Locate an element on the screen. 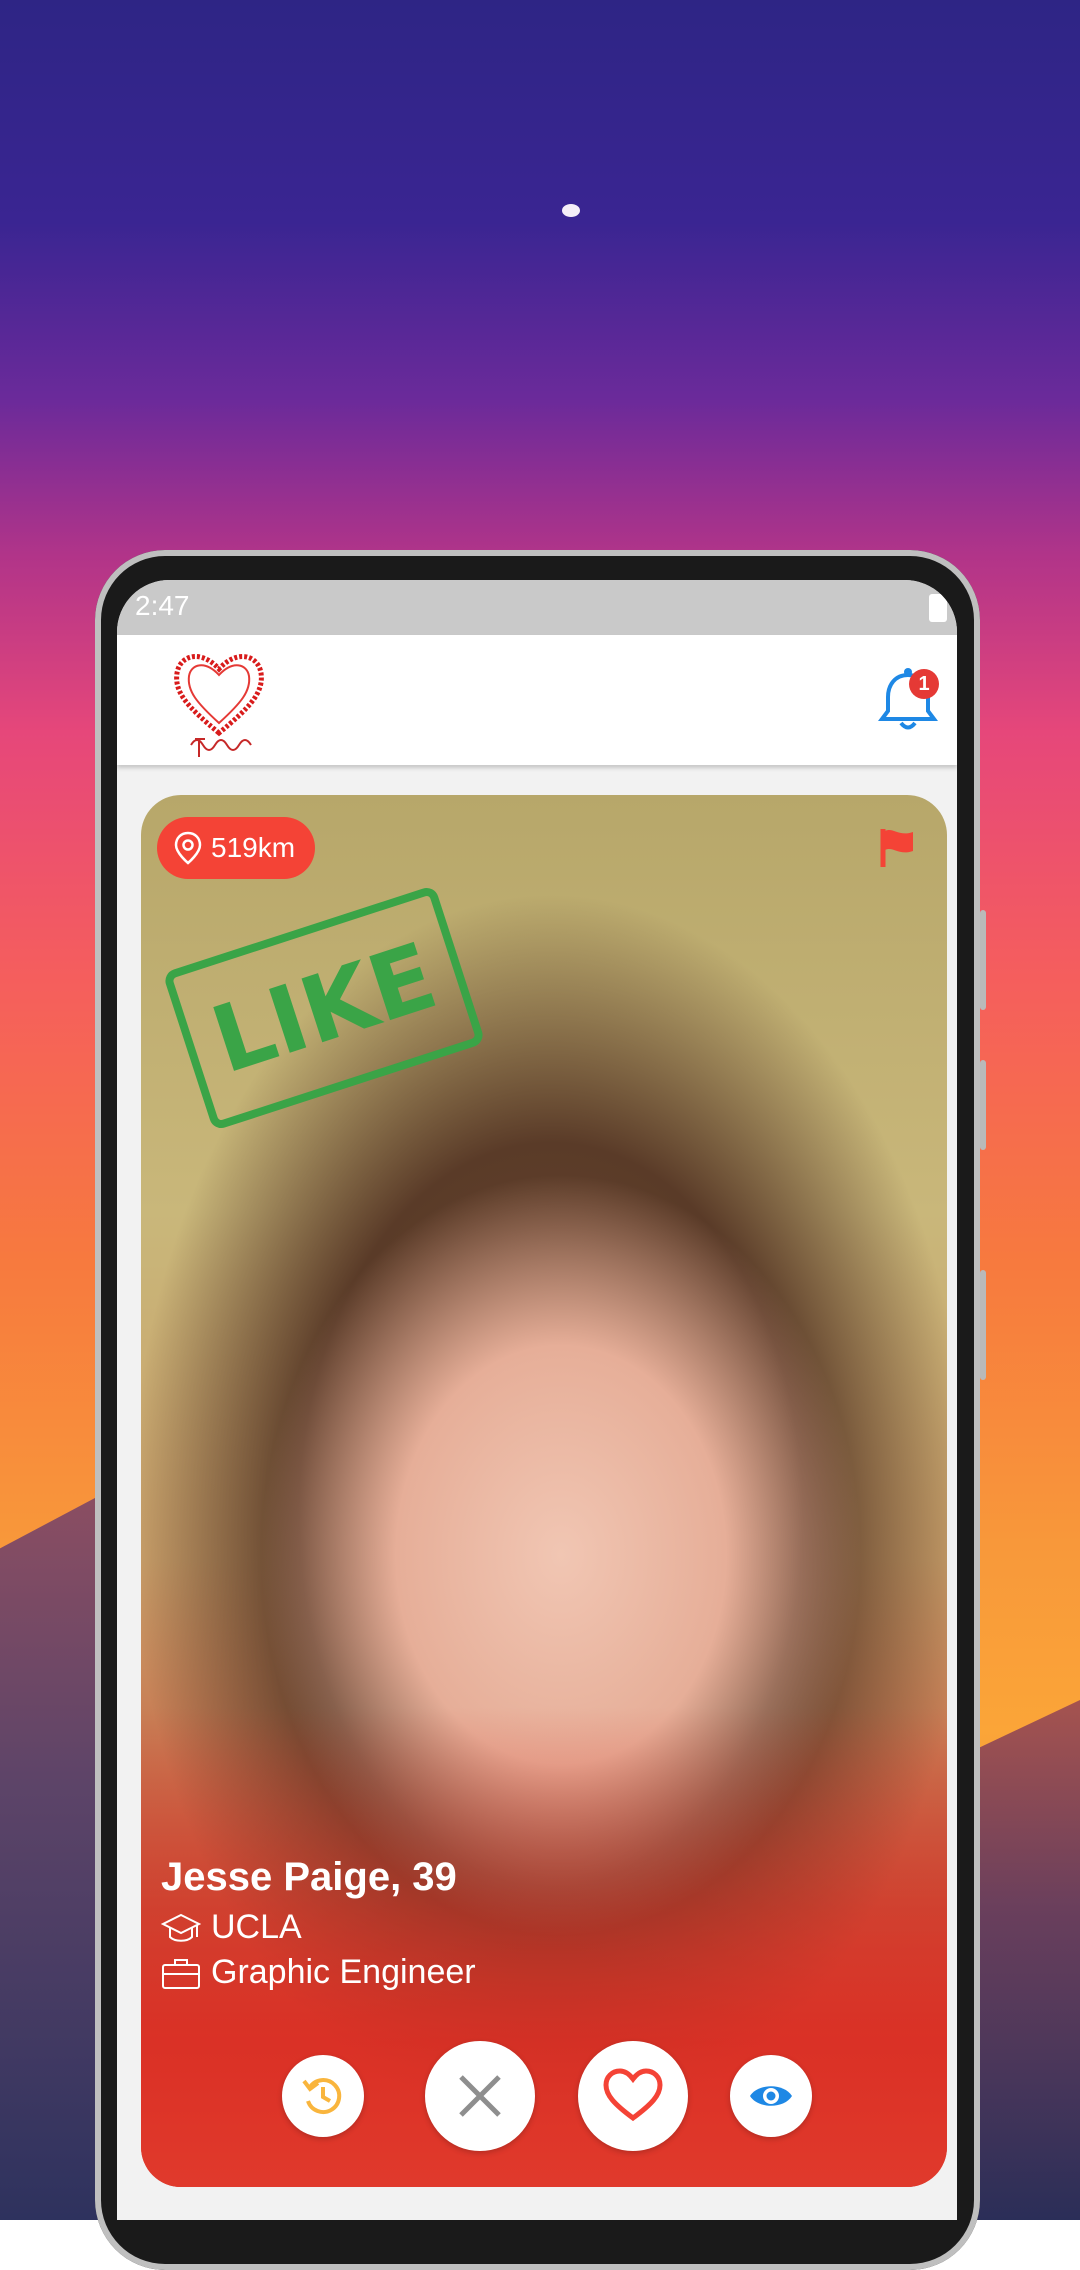 The width and height of the screenshot is (1080, 2270). mountain-right is located at coordinates (1025, 1960).